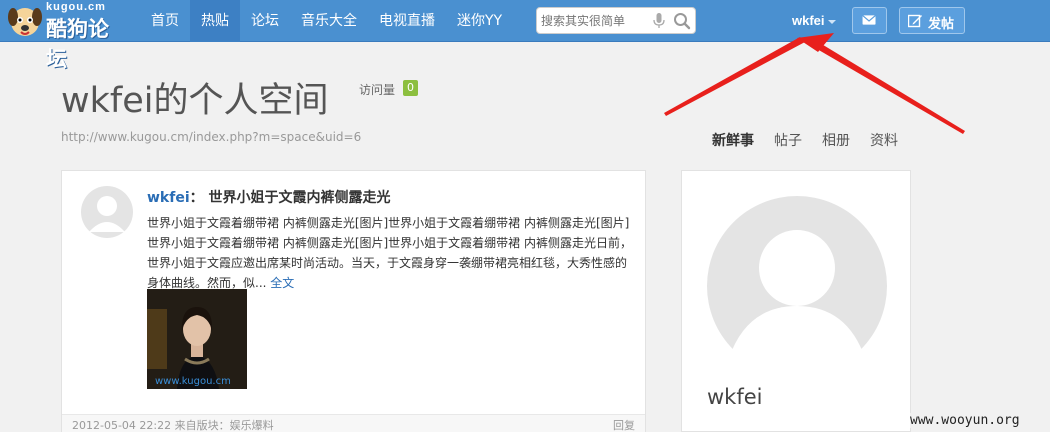 Image resolution: width=1050 pixels, height=432 pixels. I want to click on dog-mascot-icon, so click(25, 22).